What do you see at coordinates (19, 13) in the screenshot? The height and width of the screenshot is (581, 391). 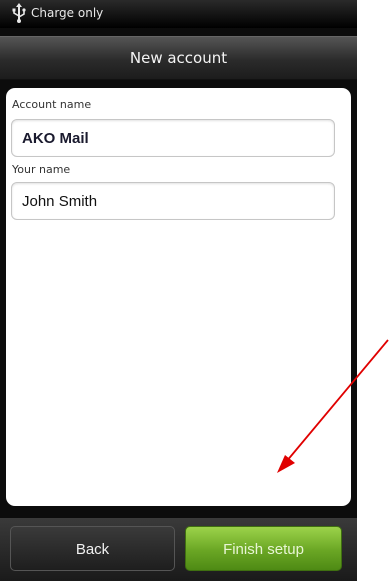 I see `usb-icon` at bounding box center [19, 13].